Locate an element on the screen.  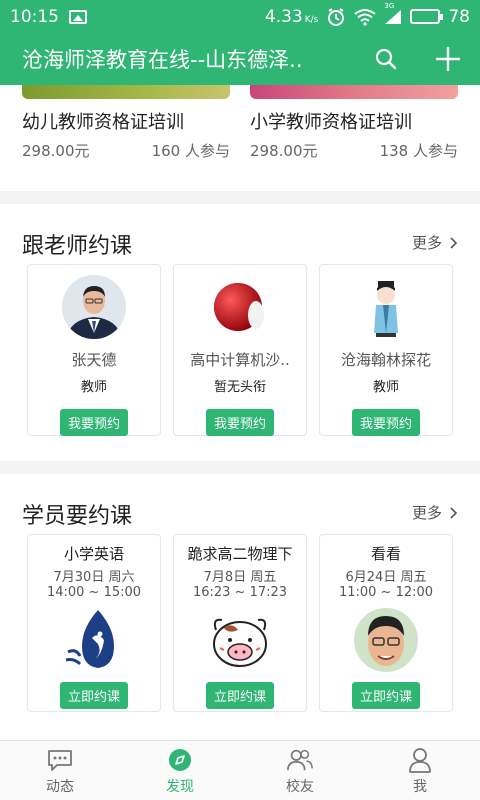
course-participants: 160 人参与 is located at coordinates (190, 151).